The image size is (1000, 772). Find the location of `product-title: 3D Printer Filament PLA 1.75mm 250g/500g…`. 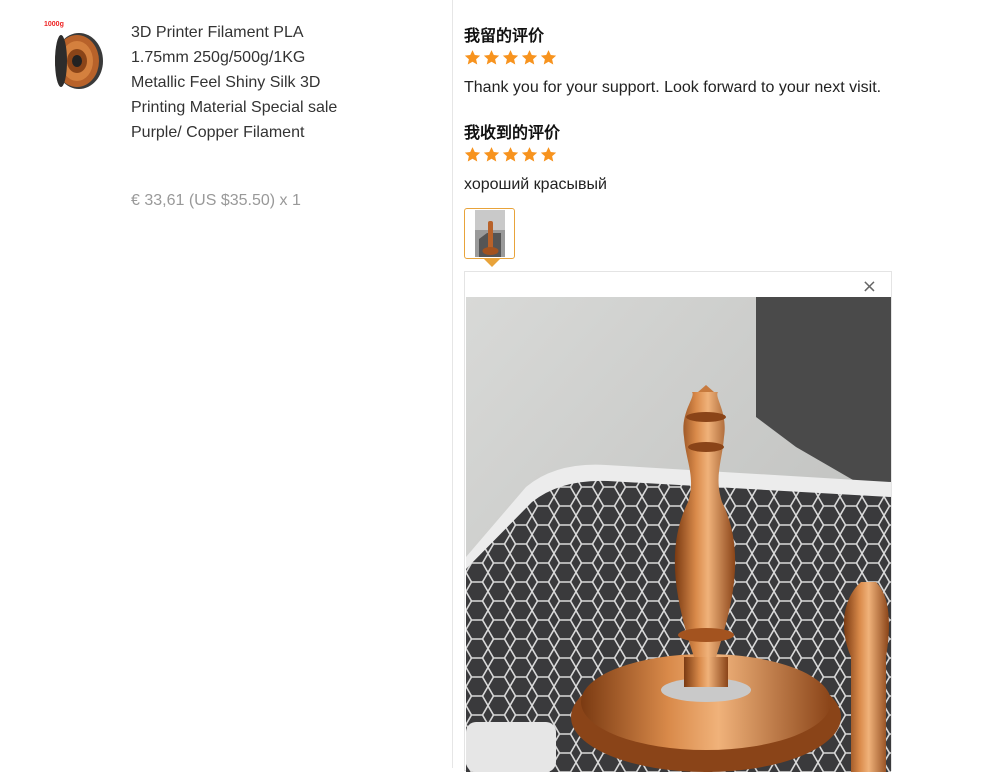

product-title: 3D Printer Filament PLA 1.75mm 250g/500g… is located at coordinates (246, 82).